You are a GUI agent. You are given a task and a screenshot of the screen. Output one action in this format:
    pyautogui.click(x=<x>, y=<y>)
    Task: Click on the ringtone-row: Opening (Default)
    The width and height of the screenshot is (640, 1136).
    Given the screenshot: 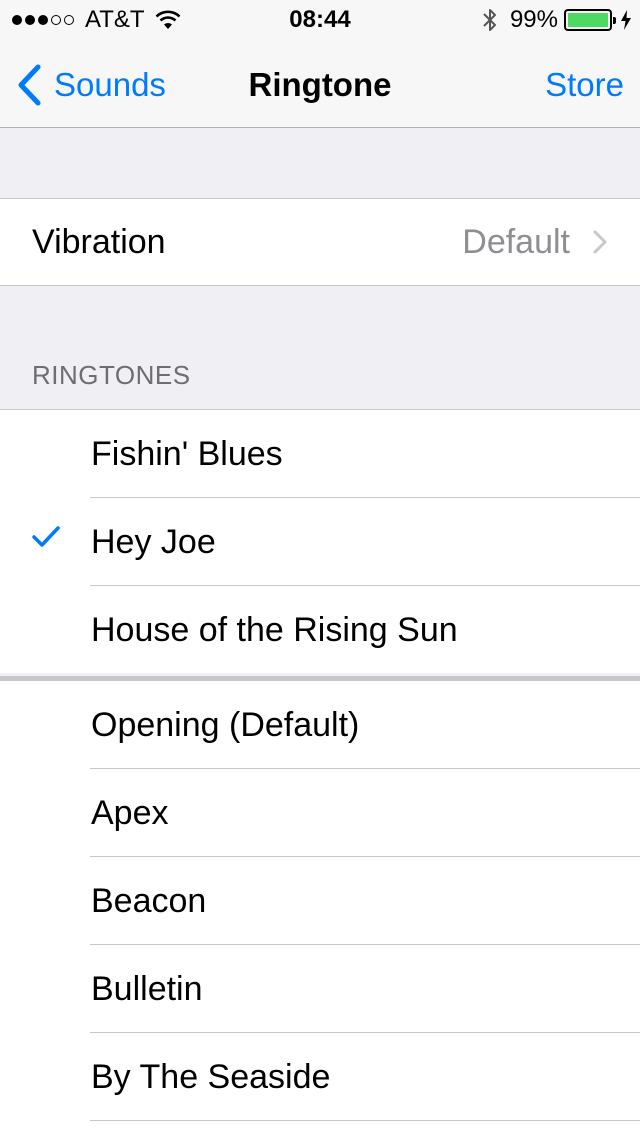 What is the action you would take?
    pyautogui.click(x=320, y=725)
    